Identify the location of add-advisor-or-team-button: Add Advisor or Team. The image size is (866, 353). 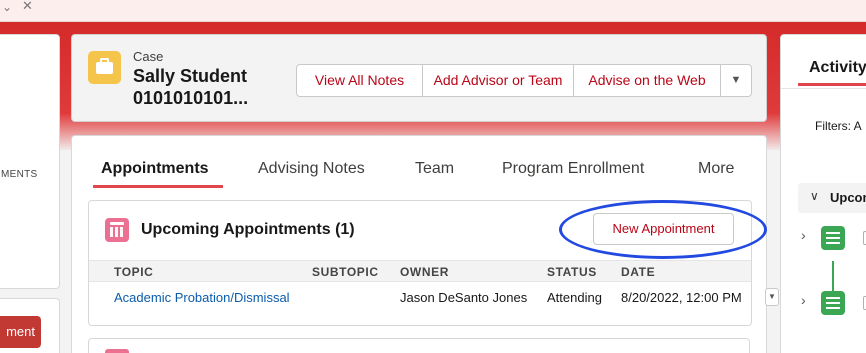
(498, 80).